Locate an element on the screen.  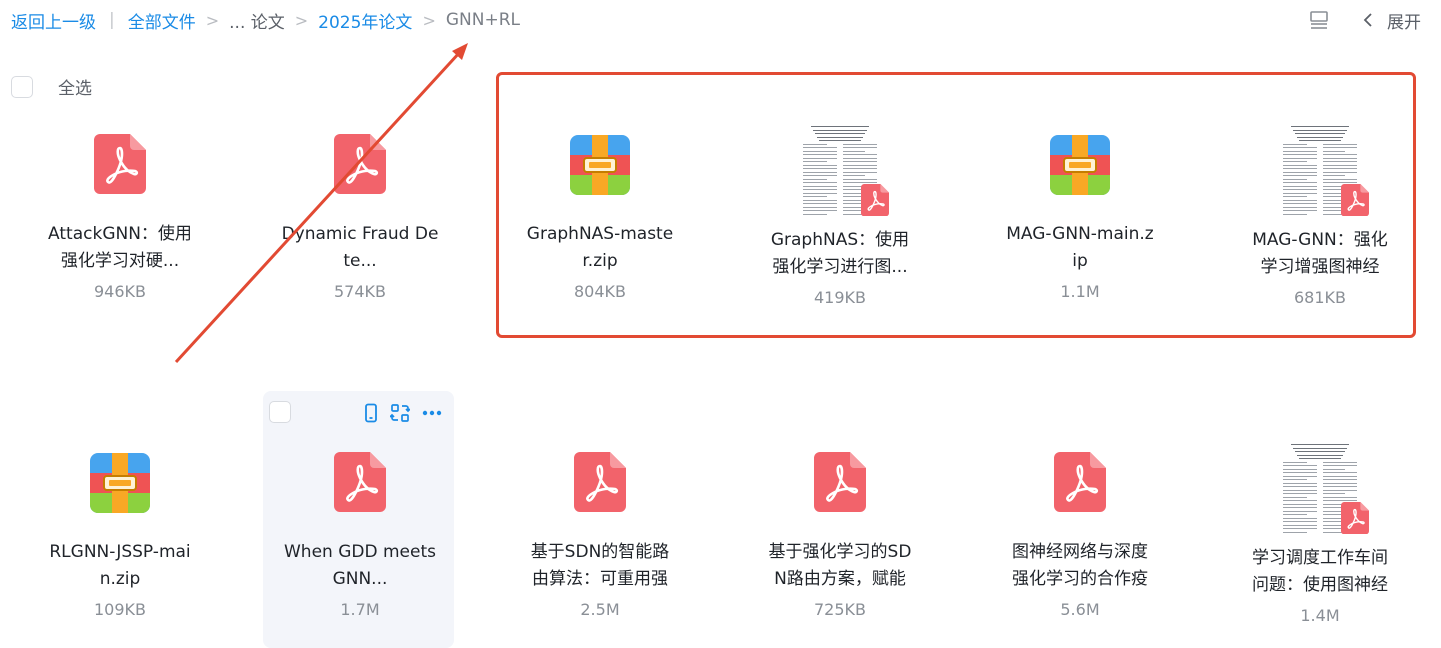
file-name: 基于强化学习的SD N路由方案，赋能 is located at coordinates (840, 566).